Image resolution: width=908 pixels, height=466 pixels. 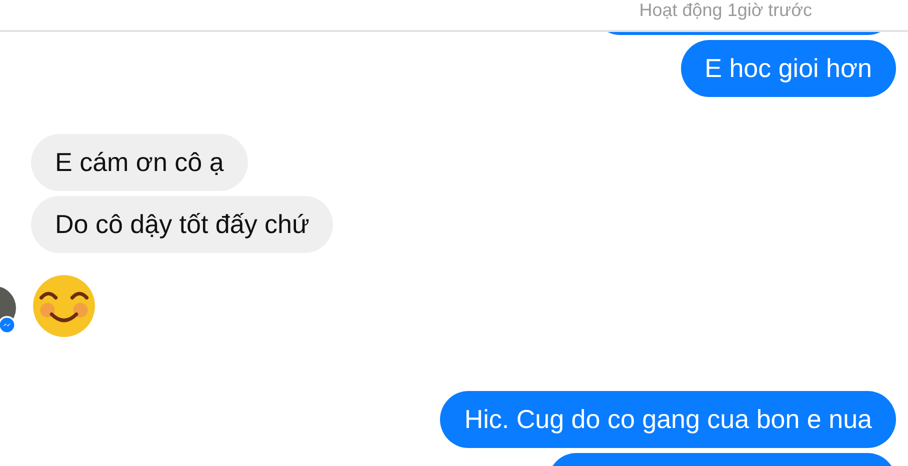 I want to click on received-message: Do cô dậy tốt đấy chứ, so click(x=182, y=224).